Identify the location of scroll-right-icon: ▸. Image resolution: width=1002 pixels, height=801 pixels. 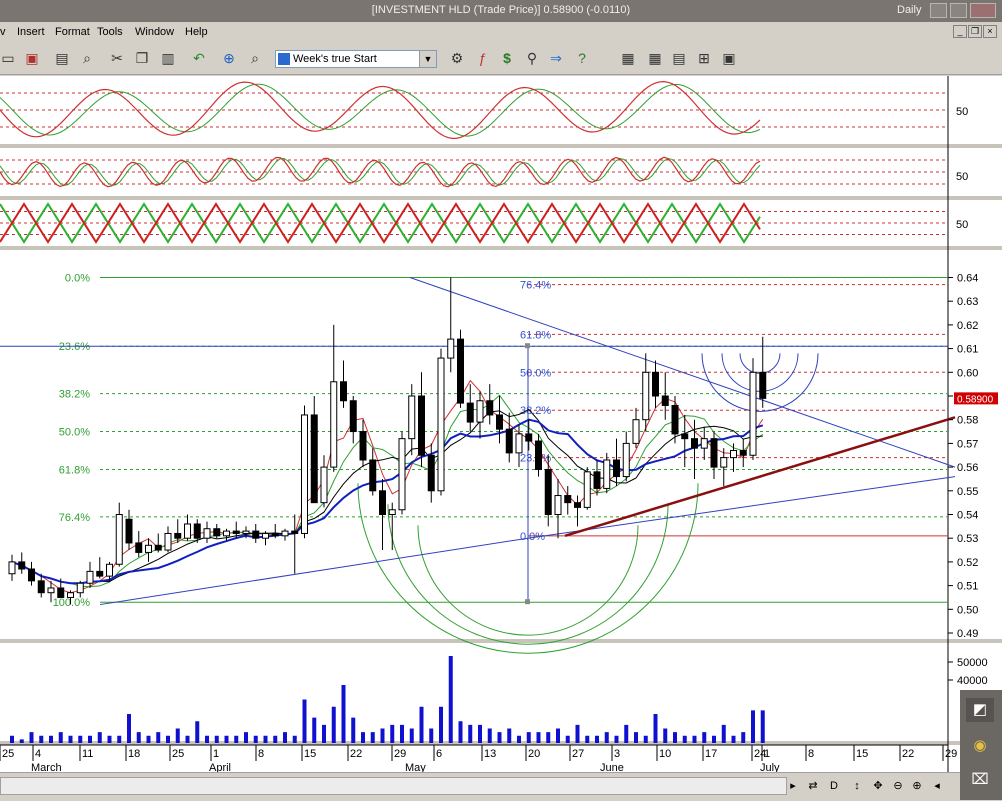
(793, 786).